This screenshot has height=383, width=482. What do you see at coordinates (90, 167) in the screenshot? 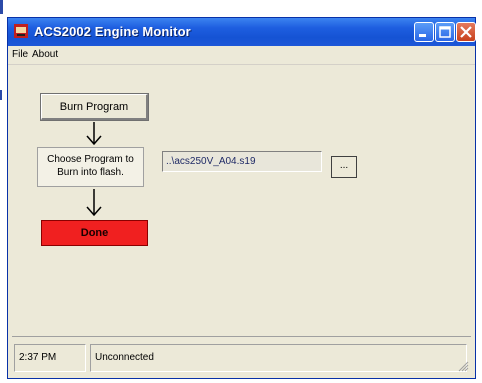
I see `choose-program-label: Choose Program to Burn into flash.` at bounding box center [90, 167].